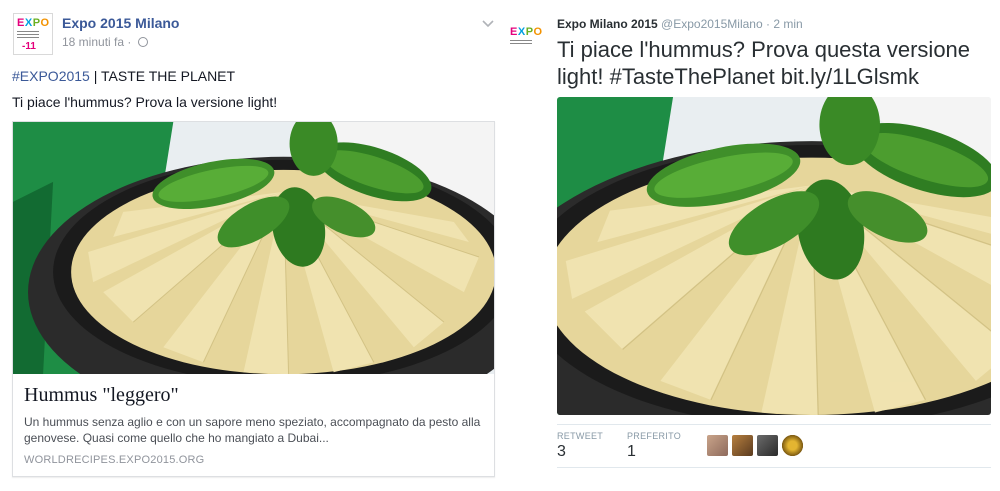  I want to click on globe-icon, so click(142, 42).